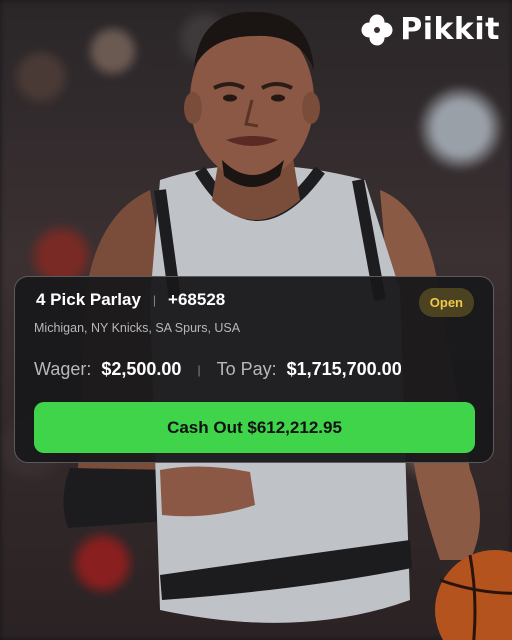 The width and height of the screenshot is (512, 640). Describe the element at coordinates (377, 29) in the screenshot. I see `clover-logo-icon` at that location.